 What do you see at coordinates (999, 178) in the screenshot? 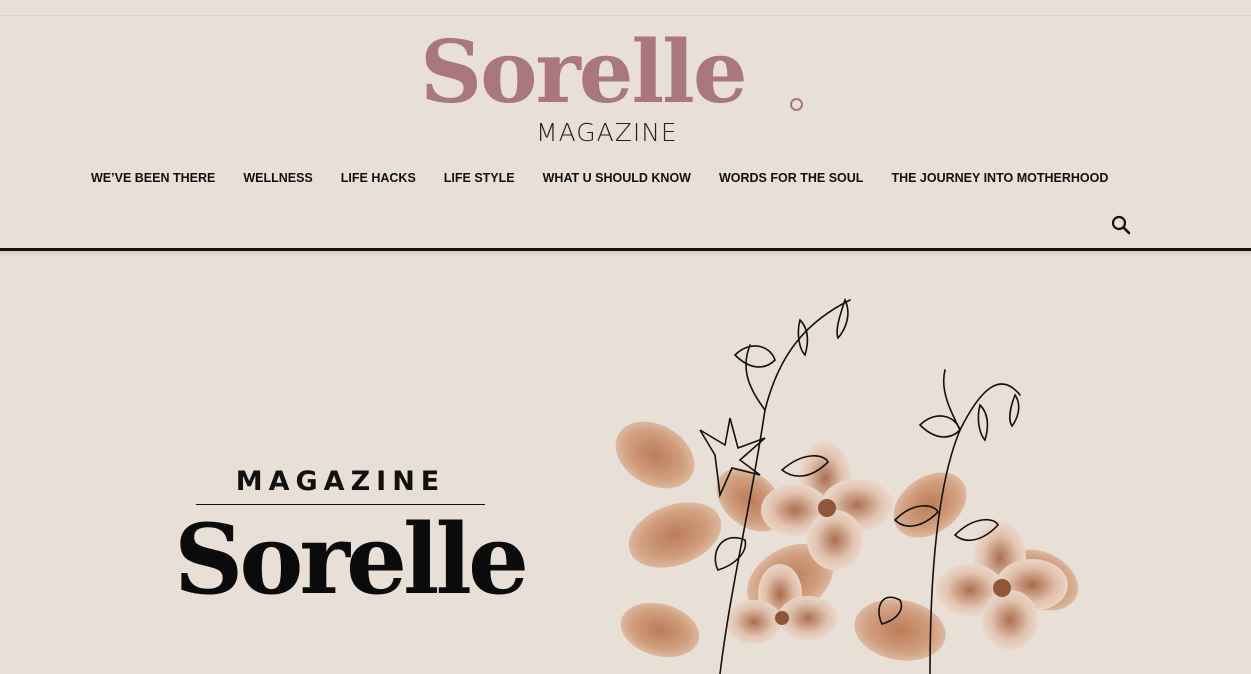
I see `nav-item-journey-into-motherhood: THE JOURNEY INTO MOTHERHOOD` at bounding box center [999, 178].